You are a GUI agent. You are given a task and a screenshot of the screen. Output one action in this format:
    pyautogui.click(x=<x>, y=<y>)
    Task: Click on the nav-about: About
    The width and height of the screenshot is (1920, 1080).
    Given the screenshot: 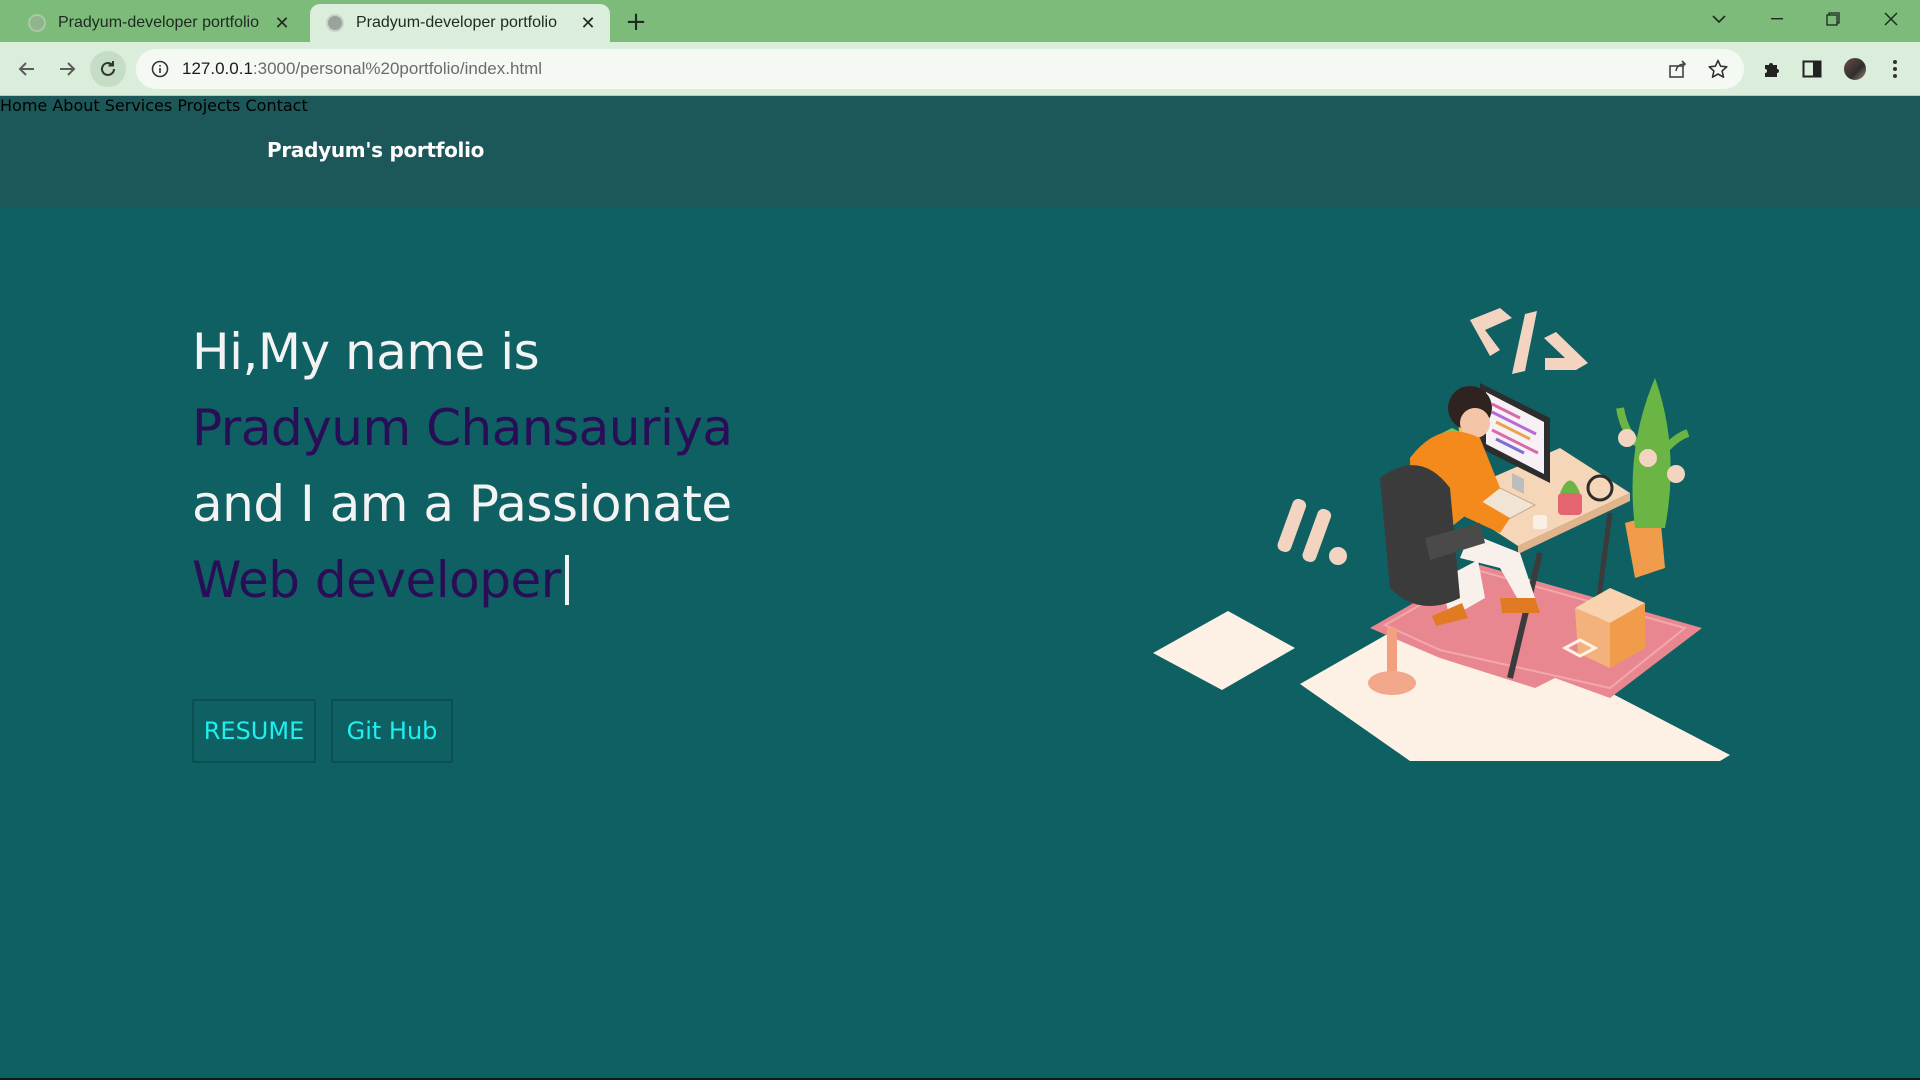 What is the action you would take?
    pyautogui.click(x=75, y=105)
    